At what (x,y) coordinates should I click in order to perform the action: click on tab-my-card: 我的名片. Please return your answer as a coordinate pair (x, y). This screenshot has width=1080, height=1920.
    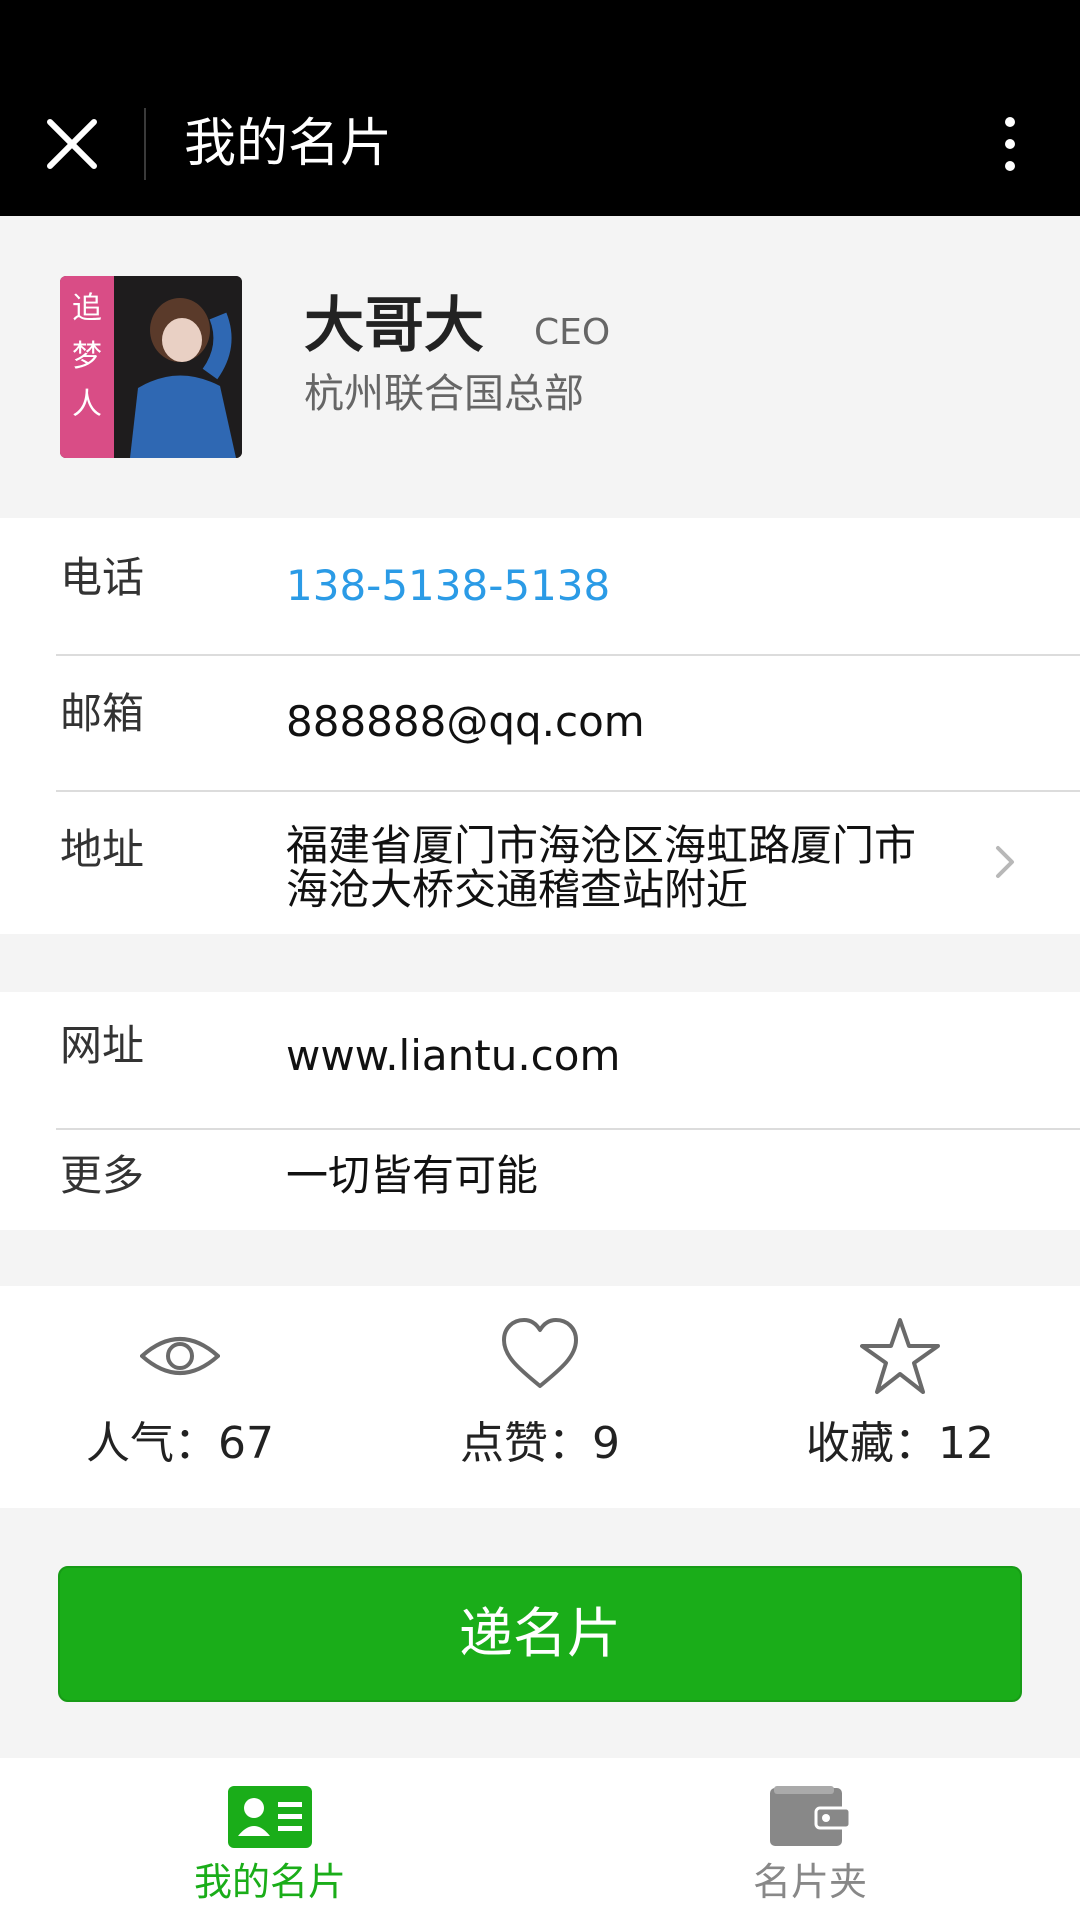
    Looking at the image, I should click on (270, 1839).